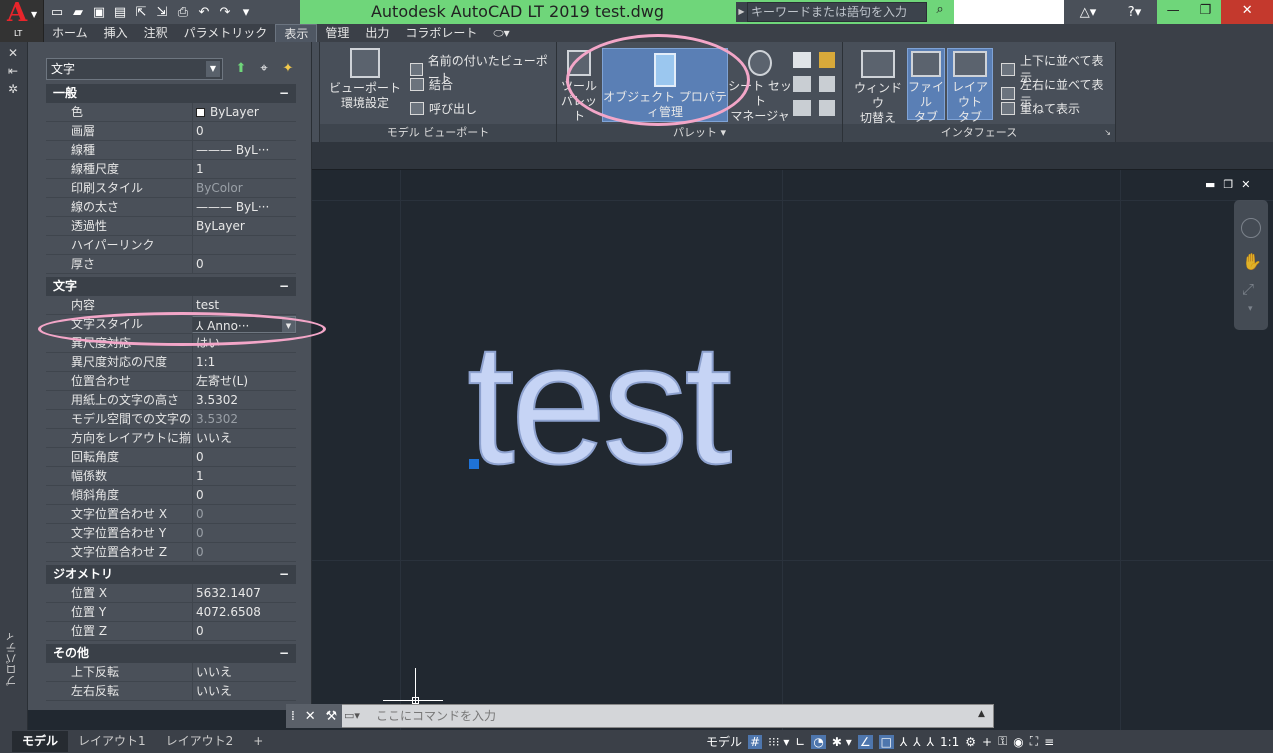 Image resolution: width=1273 pixels, height=753 pixels. I want to click on annotation-scale-value: 1:1, so click(949, 742).